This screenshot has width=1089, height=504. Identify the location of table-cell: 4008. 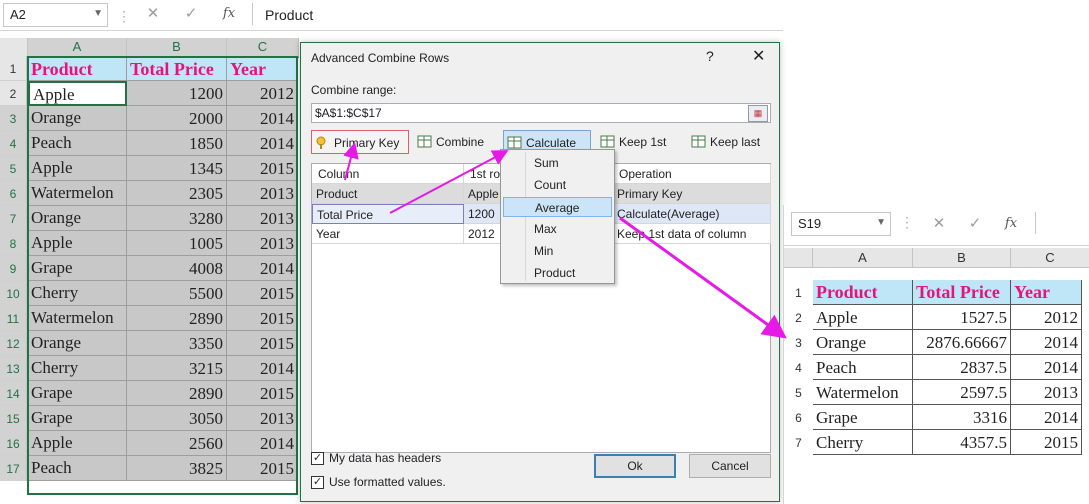
(177, 268).